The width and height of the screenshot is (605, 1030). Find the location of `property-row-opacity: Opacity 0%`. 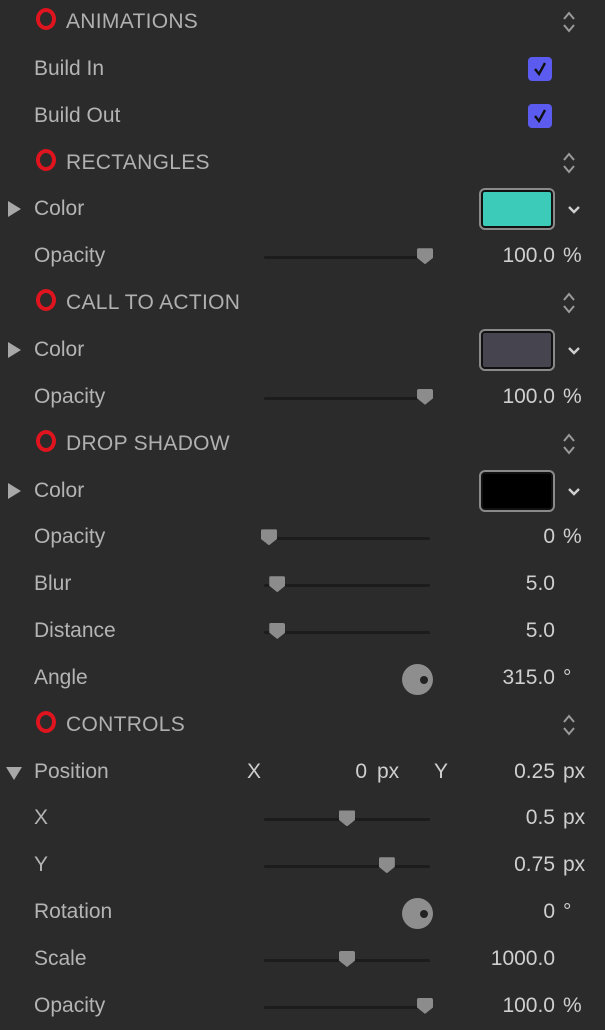

property-row-opacity: Opacity 0% is located at coordinates (302, 538).